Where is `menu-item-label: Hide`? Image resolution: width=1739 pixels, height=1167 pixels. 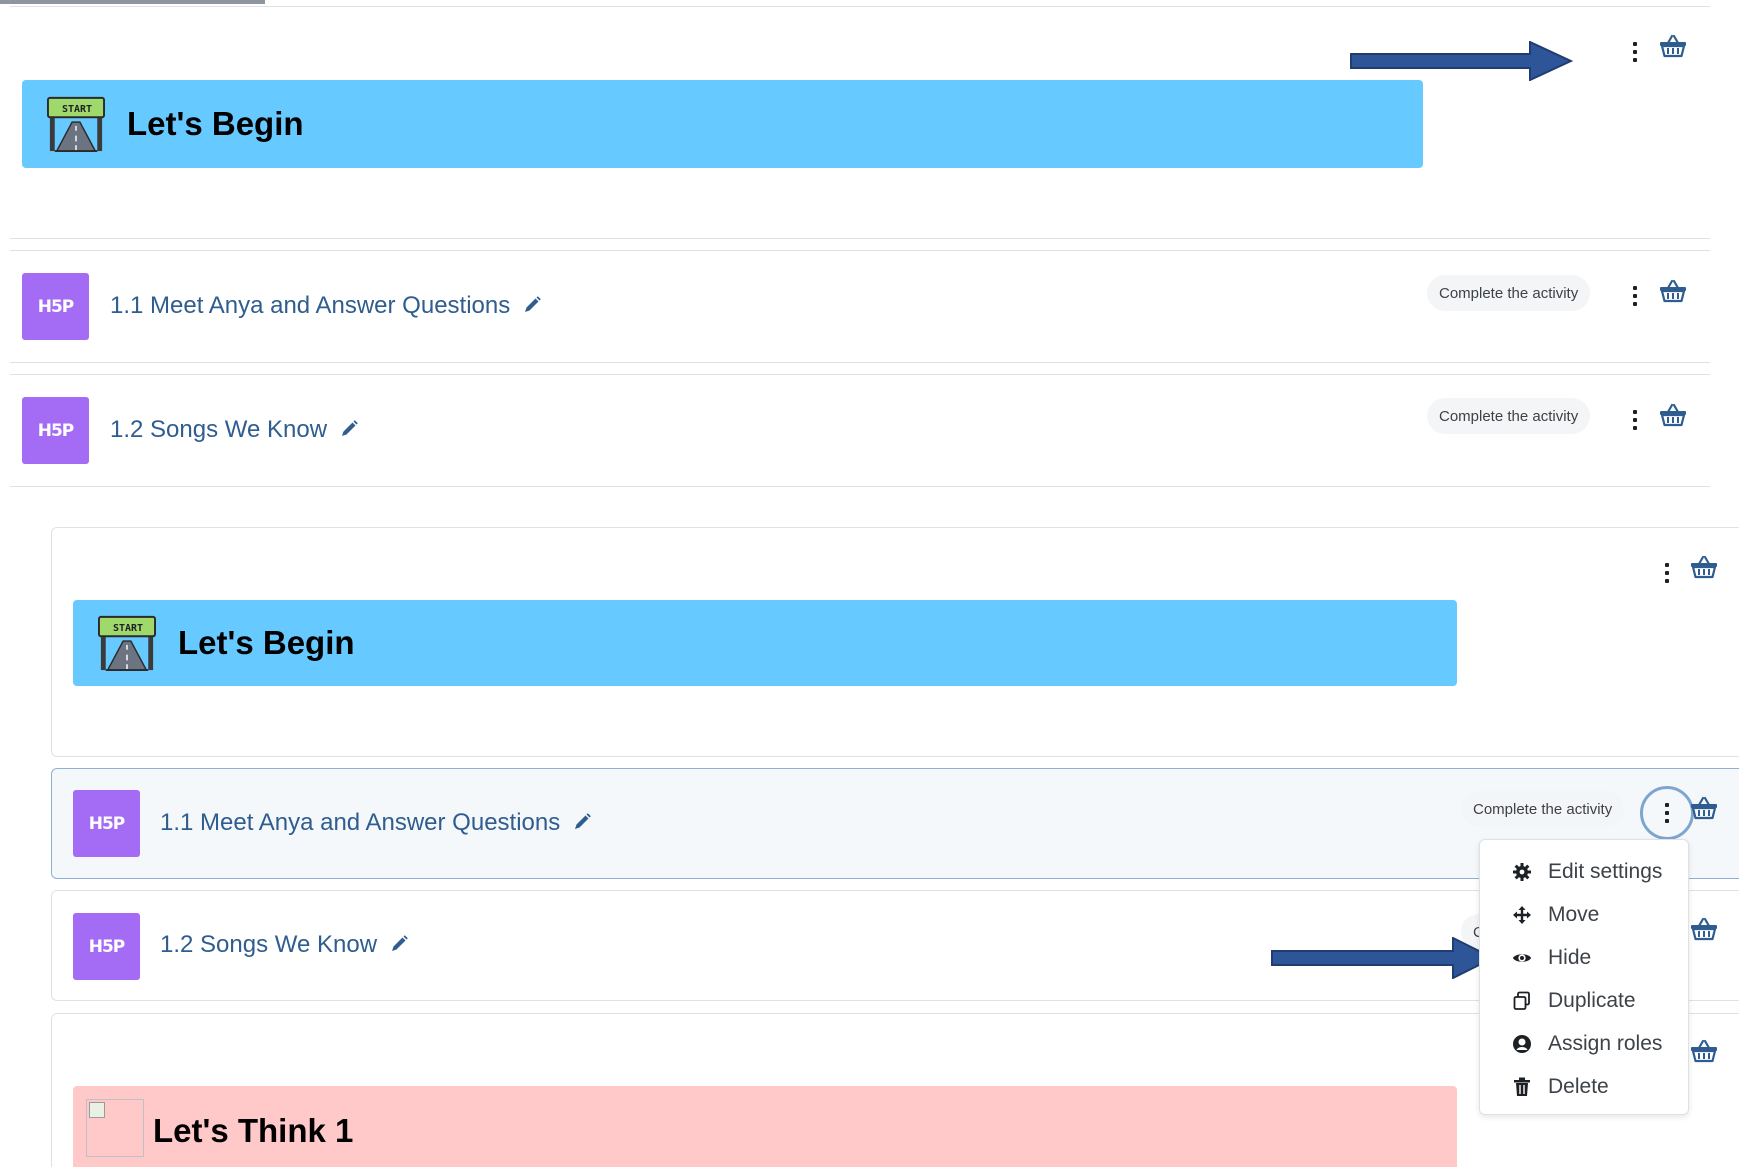
menu-item-label: Hide is located at coordinates (1569, 958).